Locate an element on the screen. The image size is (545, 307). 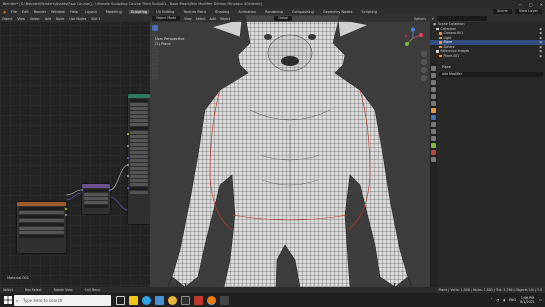
vp-menu-select: Select is located at coordinates (201, 19).